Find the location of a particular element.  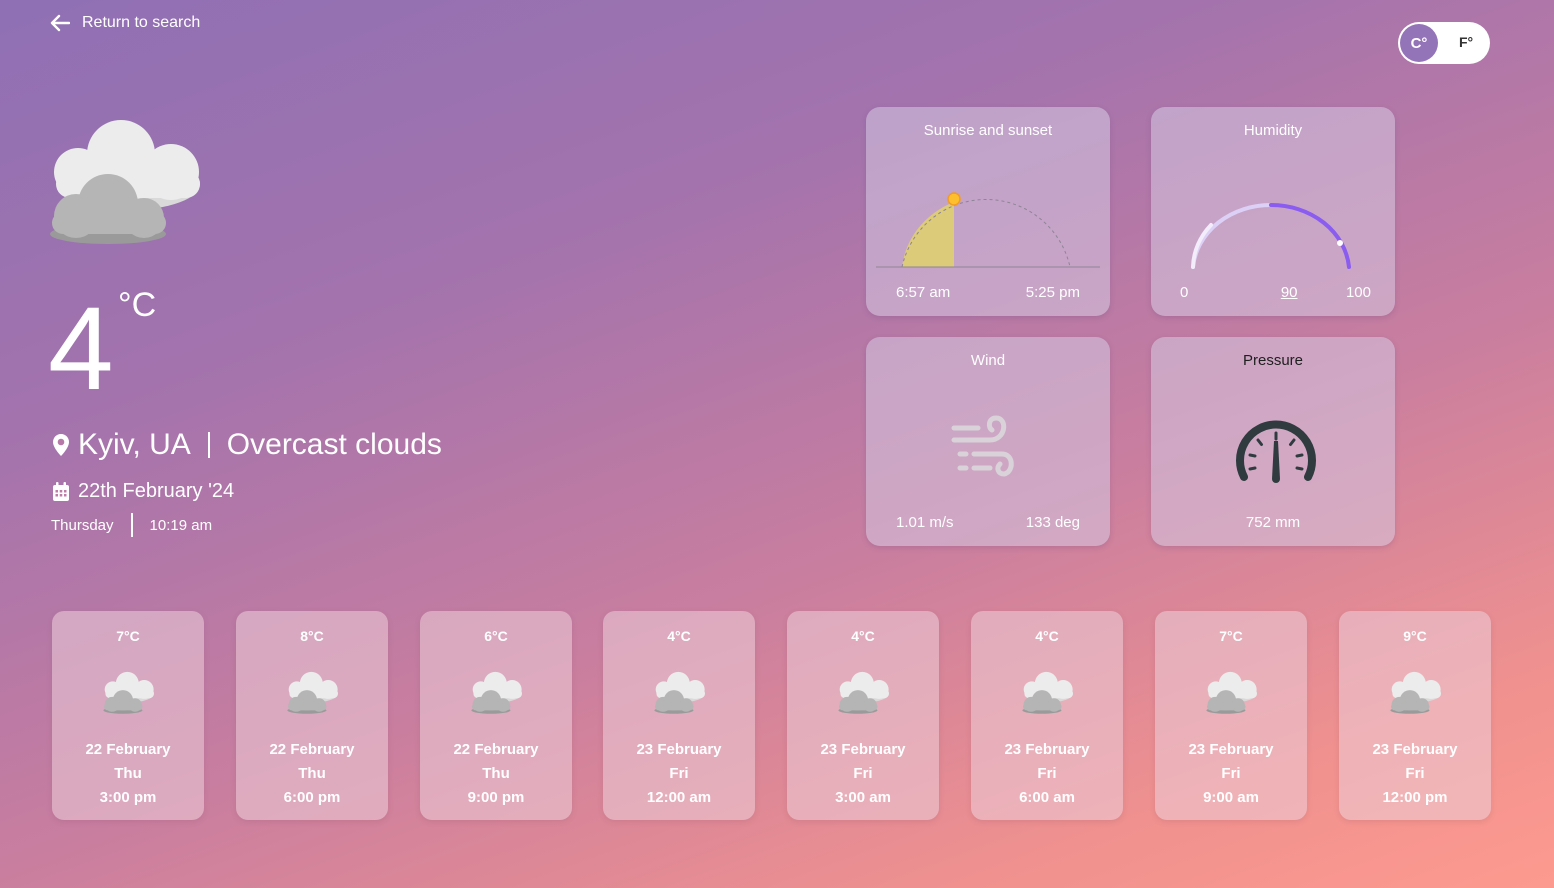

forecast-temperature: 8°C is located at coordinates (312, 636).